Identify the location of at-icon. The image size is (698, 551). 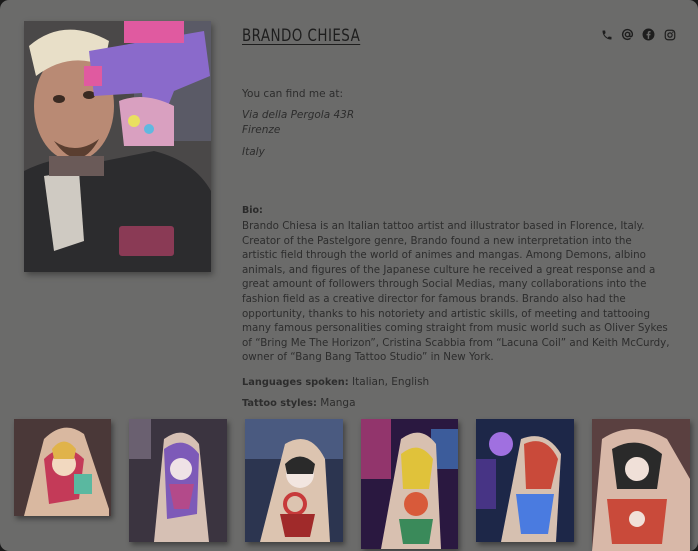
(627, 34).